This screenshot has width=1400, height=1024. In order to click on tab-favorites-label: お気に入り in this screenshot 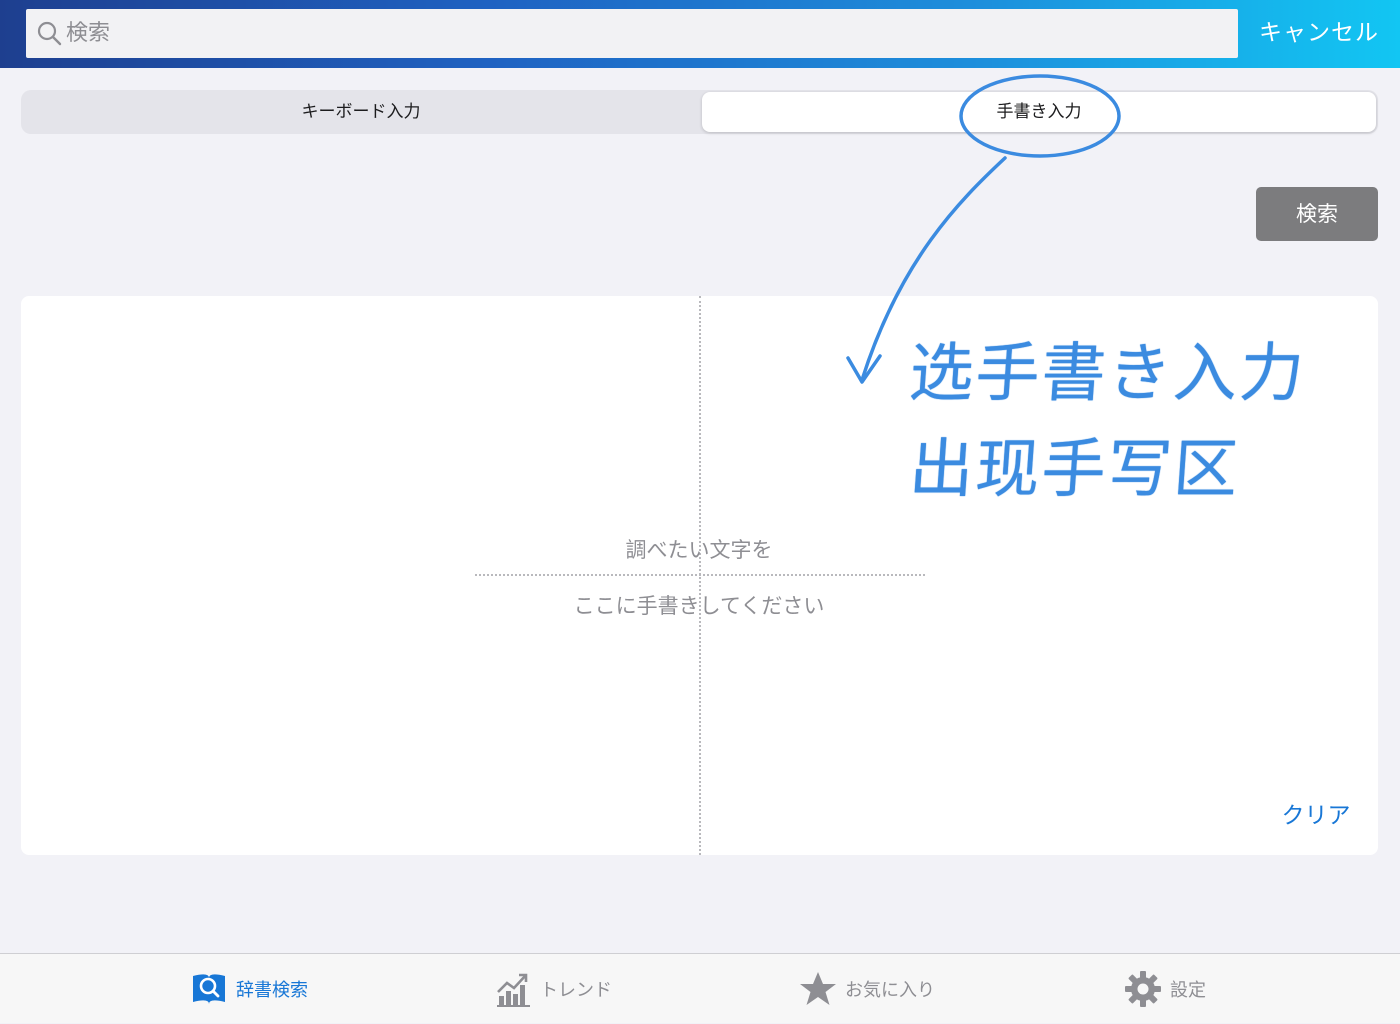, I will do `click(890, 990)`.